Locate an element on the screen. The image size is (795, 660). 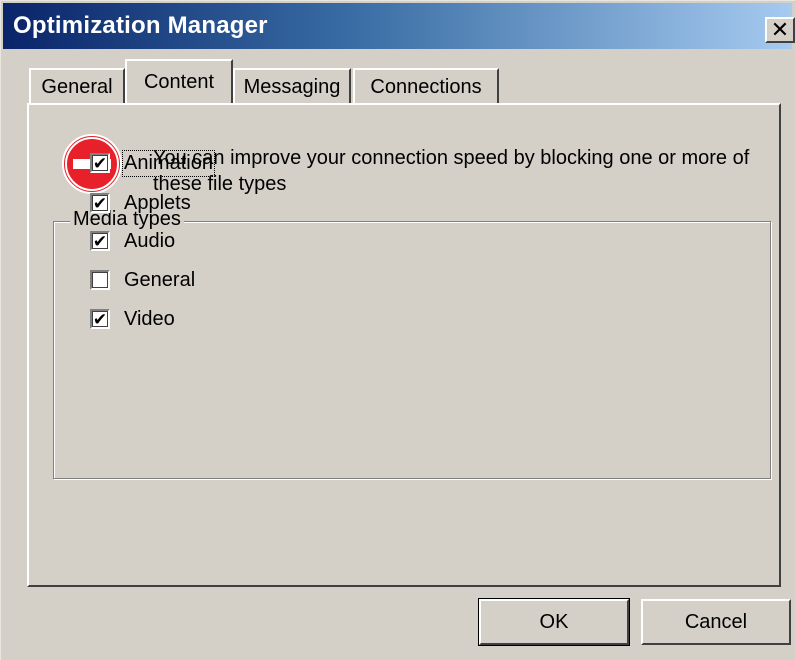
tab-content-label: Content is located at coordinates (179, 81).